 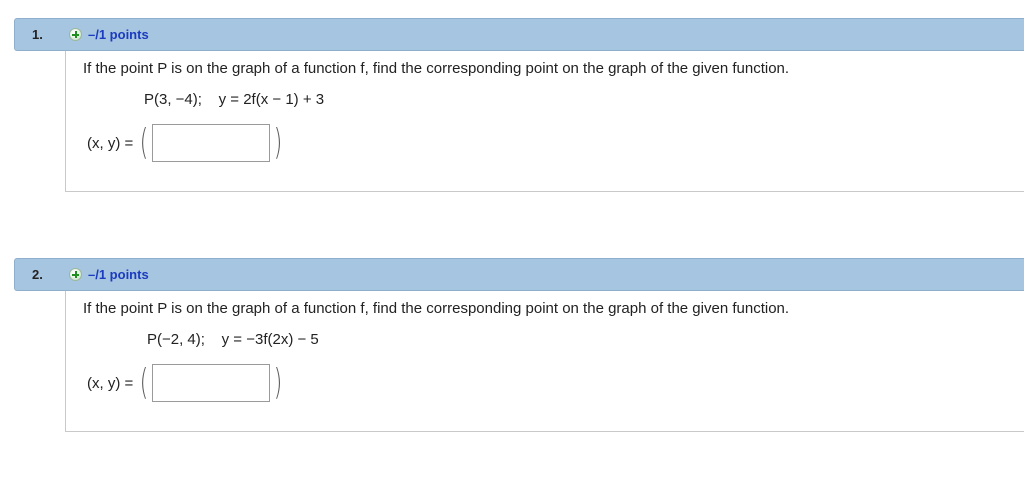 I want to click on given-function: y = −3f(2x) − 5, so click(x=270, y=339).